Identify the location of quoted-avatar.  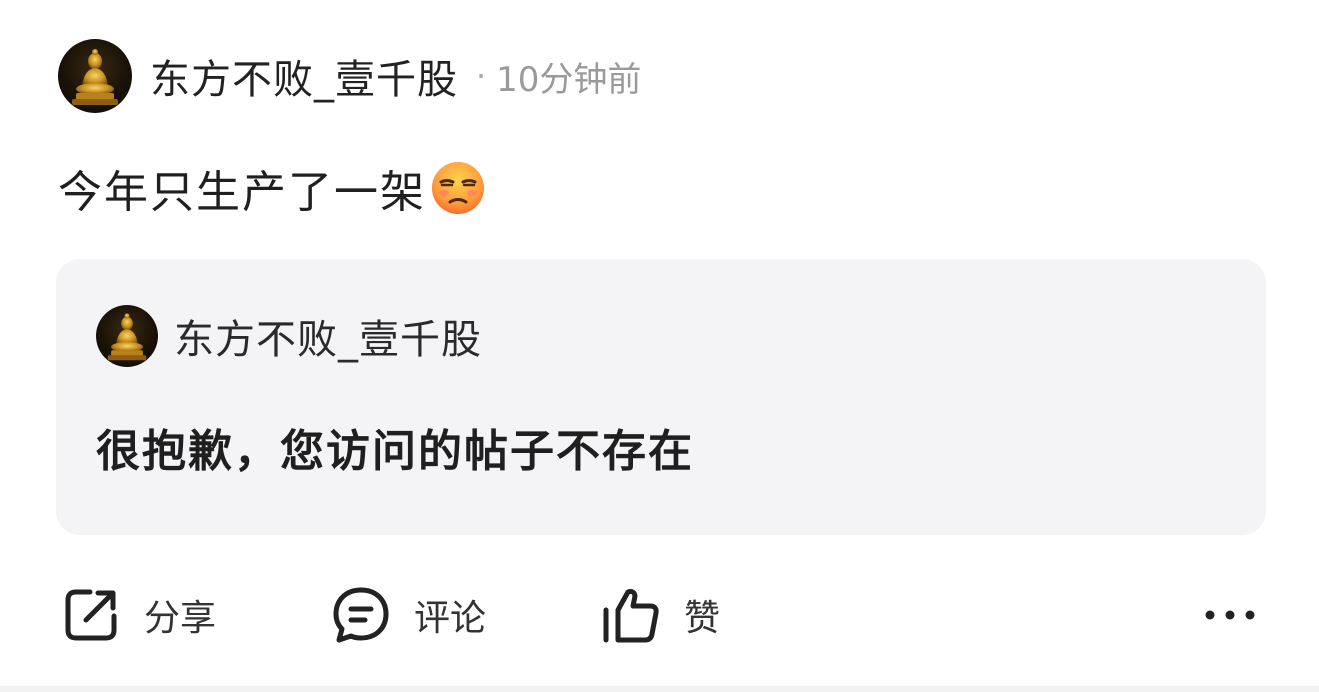
(127, 336).